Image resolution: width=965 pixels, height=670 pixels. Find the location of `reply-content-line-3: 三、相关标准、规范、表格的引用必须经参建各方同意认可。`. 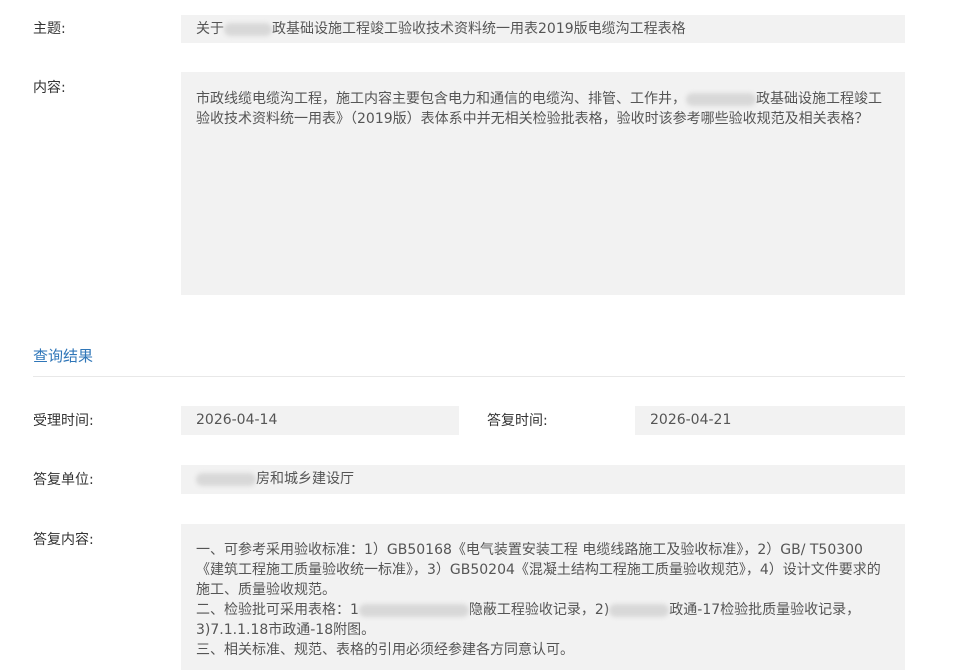

reply-content-line-3: 三、相关标准、规范、表格的引用必须经参建各方同意认可。 is located at coordinates (385, 650).